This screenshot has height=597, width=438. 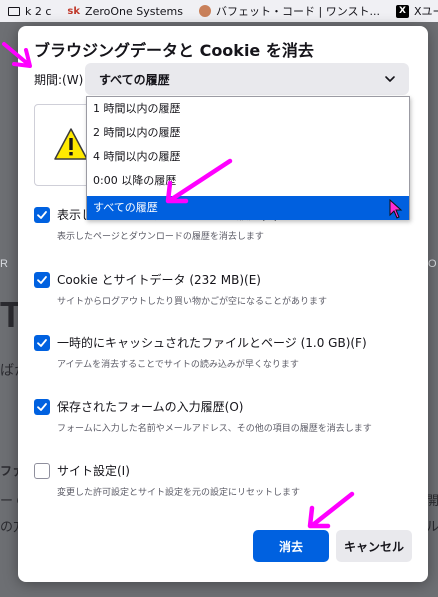 I want to click on period-option-all: すべての履歴, so click(x=248, y=208).